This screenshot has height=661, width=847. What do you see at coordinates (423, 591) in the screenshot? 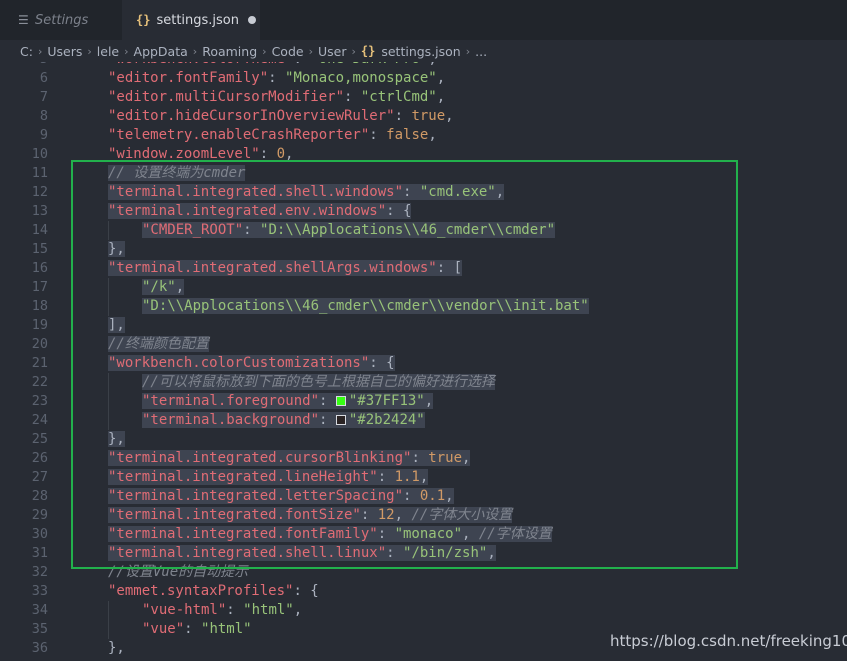
I see `code-line: 33 "emmet.syntaxProfiles": {` at bounding box center [423, 591].